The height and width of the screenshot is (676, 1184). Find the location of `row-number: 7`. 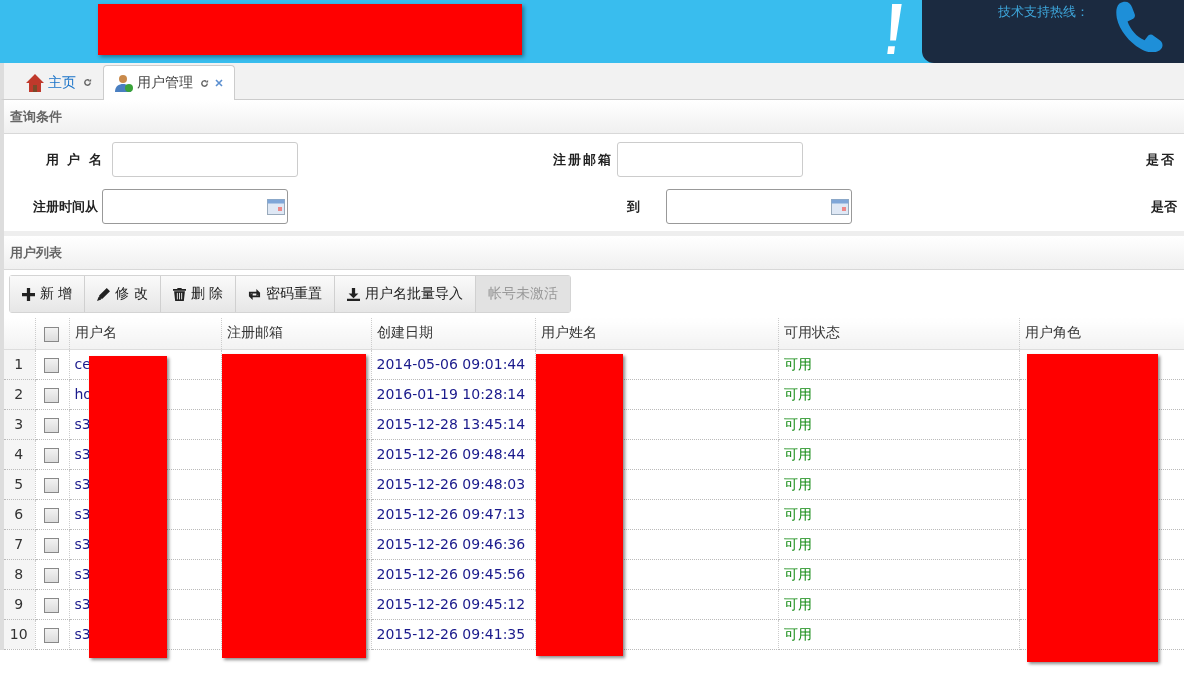

row-number: 7 is located at coordinates (19, 544).